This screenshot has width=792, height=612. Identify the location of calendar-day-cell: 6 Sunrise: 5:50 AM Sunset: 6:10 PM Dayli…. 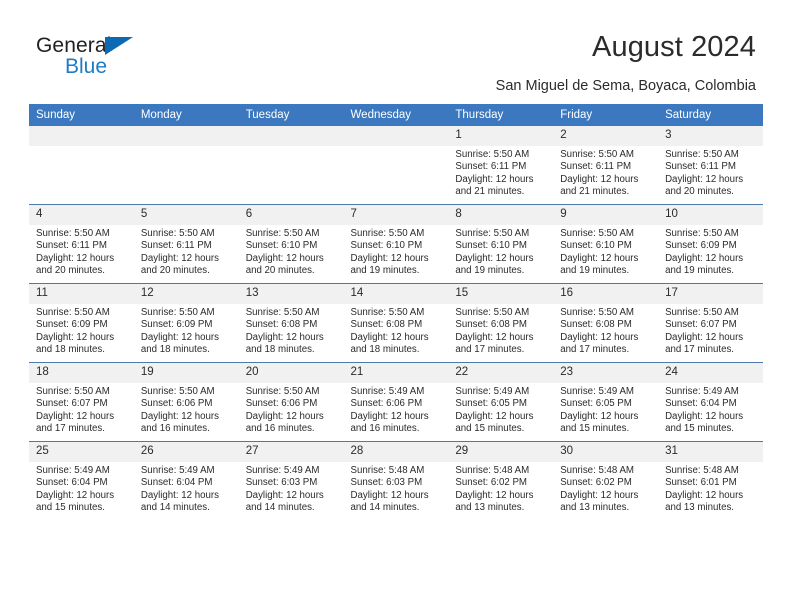
(291, 244).